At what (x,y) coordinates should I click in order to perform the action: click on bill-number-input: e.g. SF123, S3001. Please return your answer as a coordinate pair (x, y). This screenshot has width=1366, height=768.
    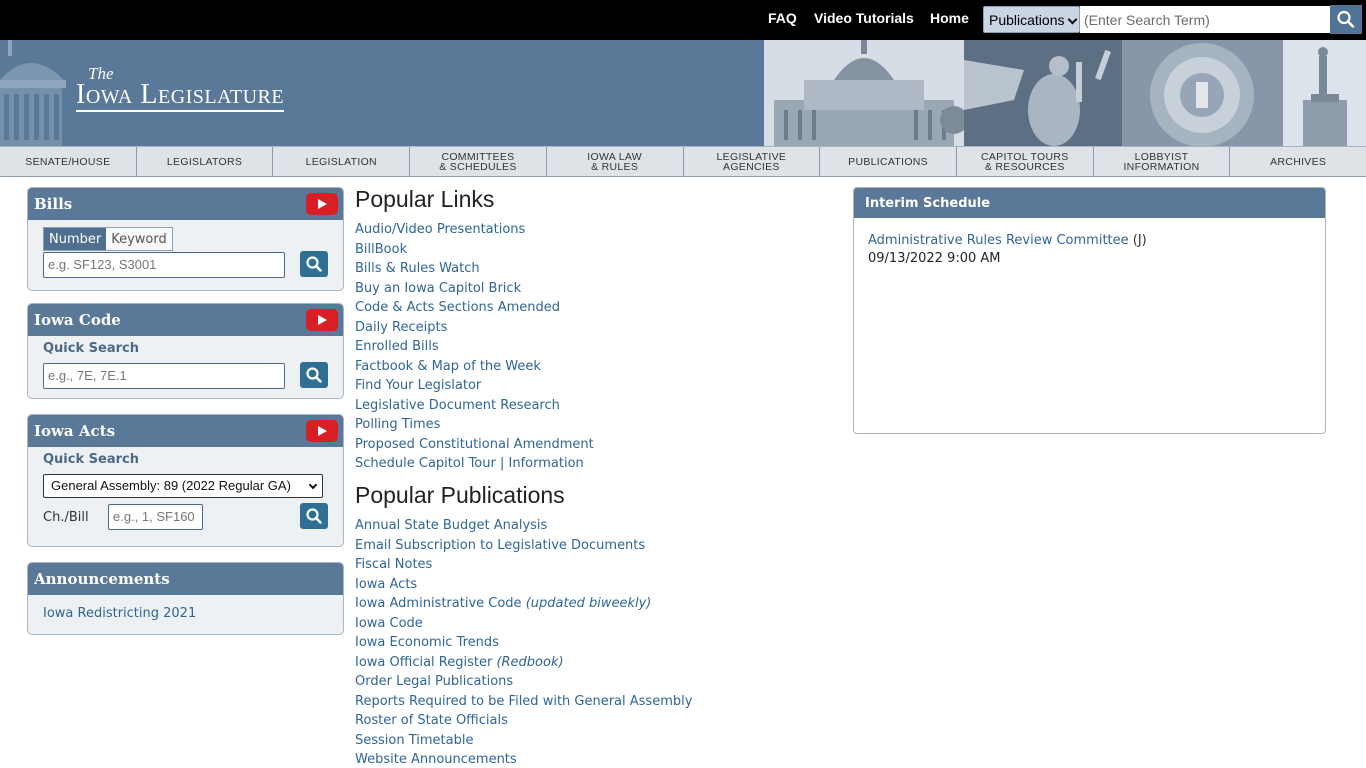
    Looking at the image, I should click on (164, 265).